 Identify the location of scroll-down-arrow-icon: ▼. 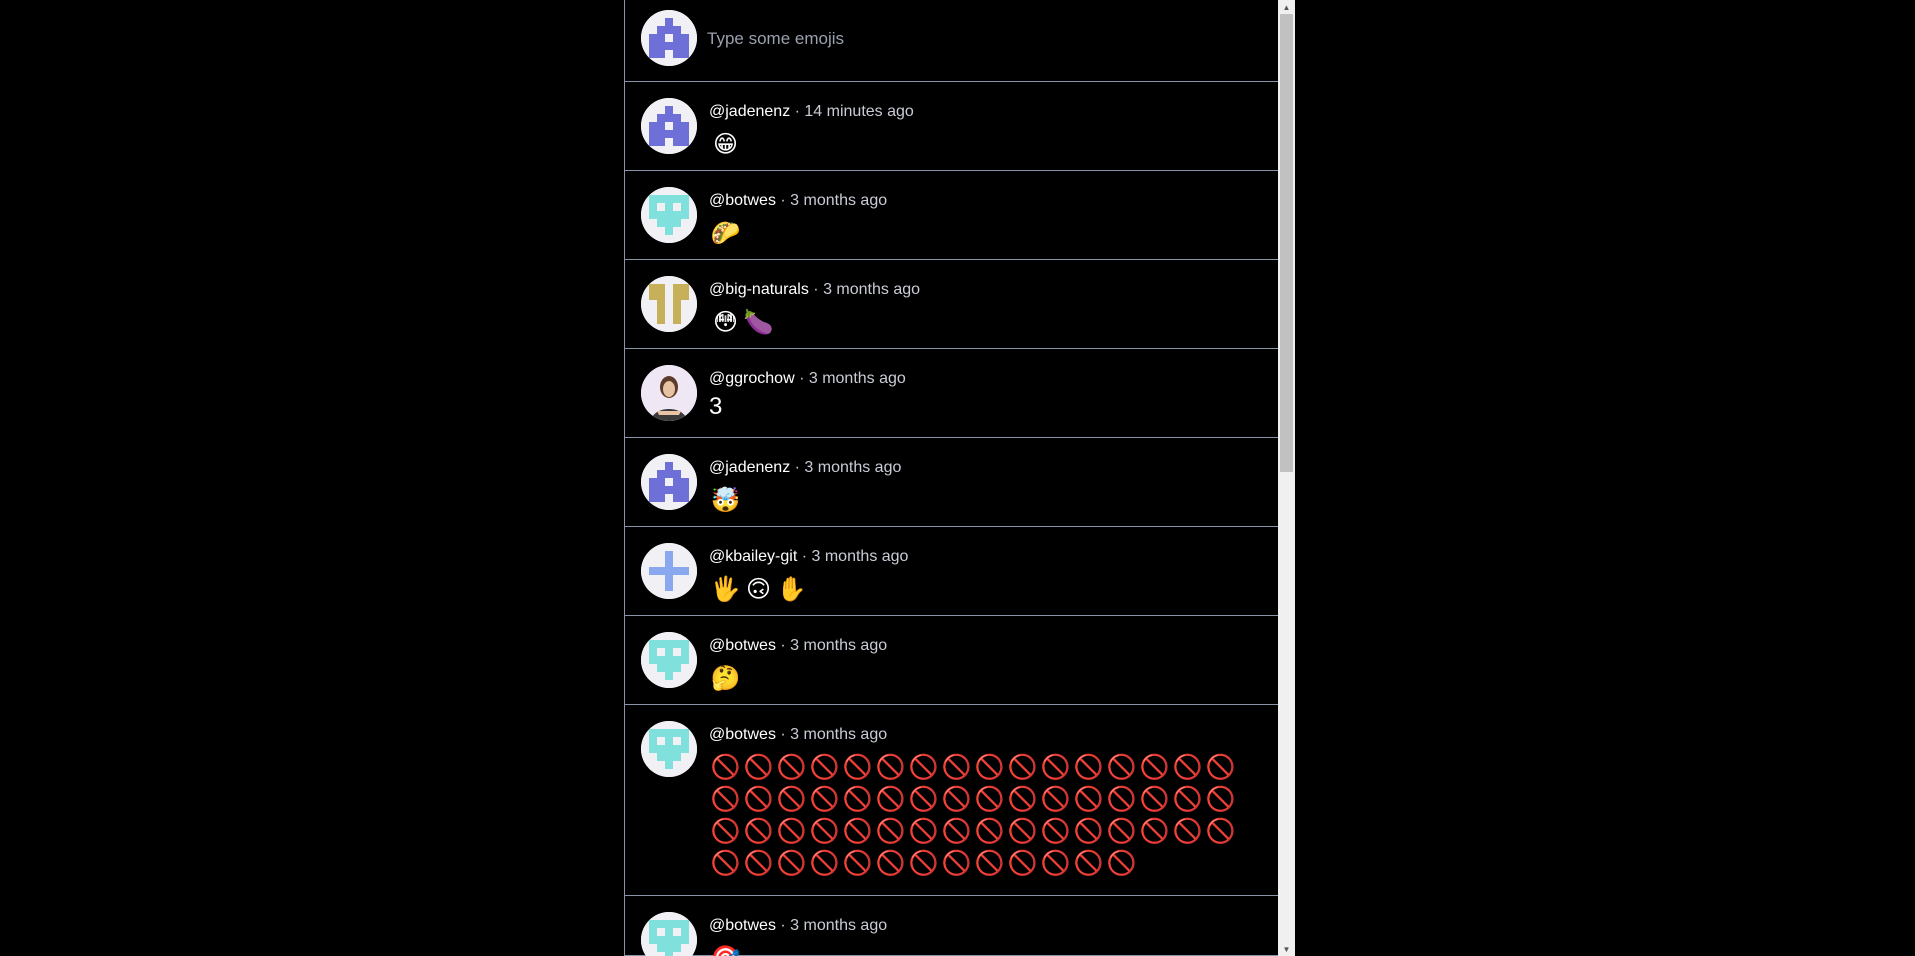
(1286, 949).